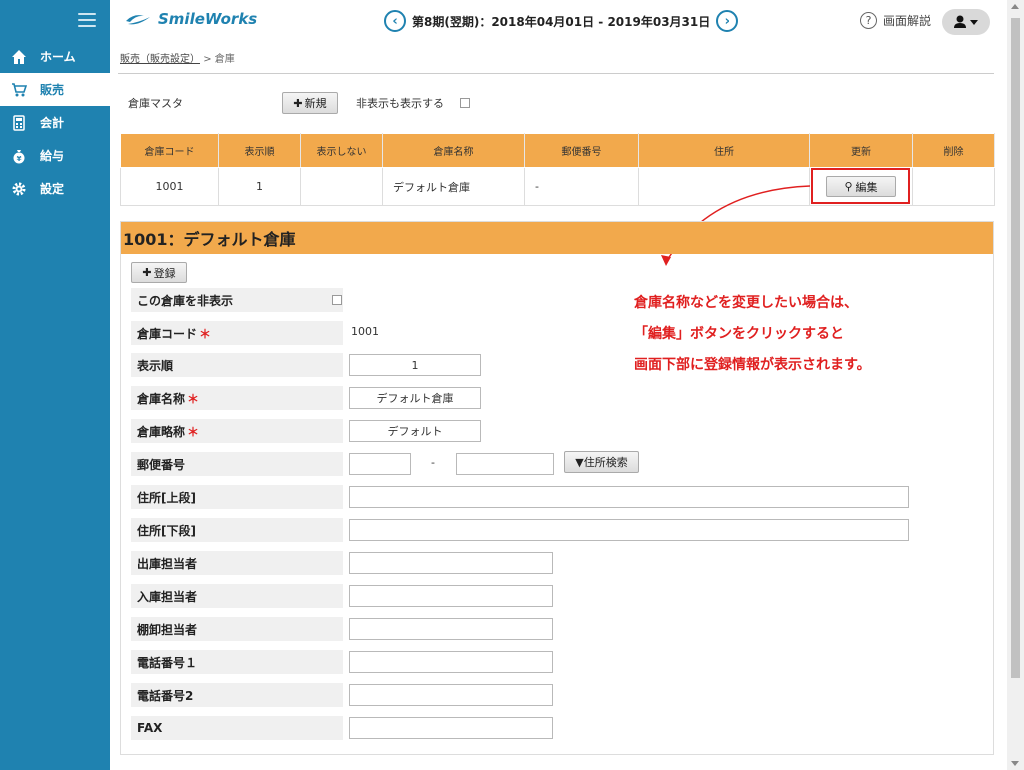 The image size is (1024, 770). I want to click on money-bag-icon: ¥, so click(19, 156).